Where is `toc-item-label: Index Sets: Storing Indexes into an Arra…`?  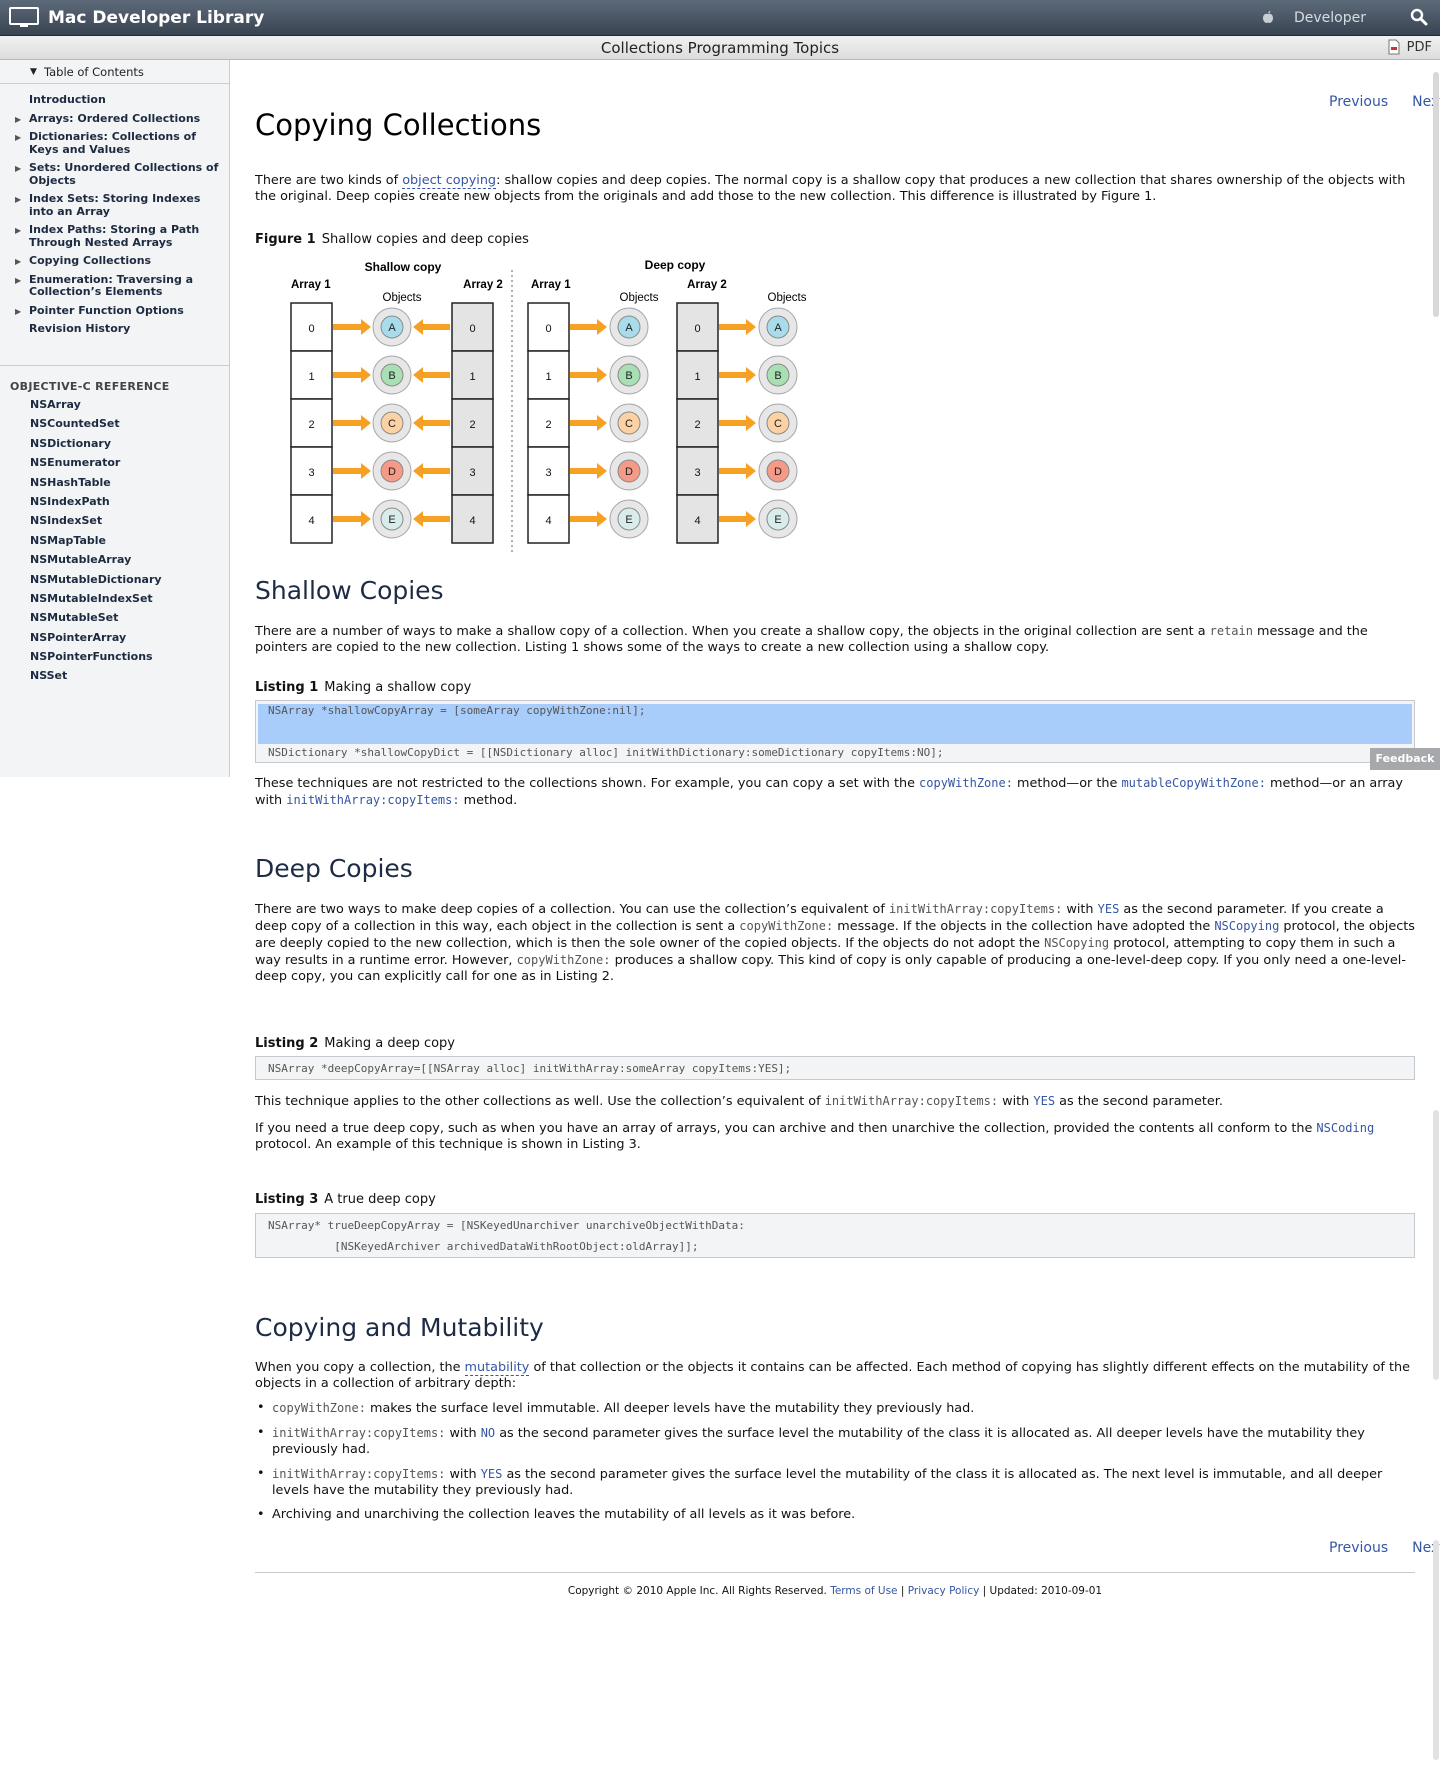
toc-item-label: Index Sets: Storing Indexes into an Arra… is located at coordinates (115, 205).